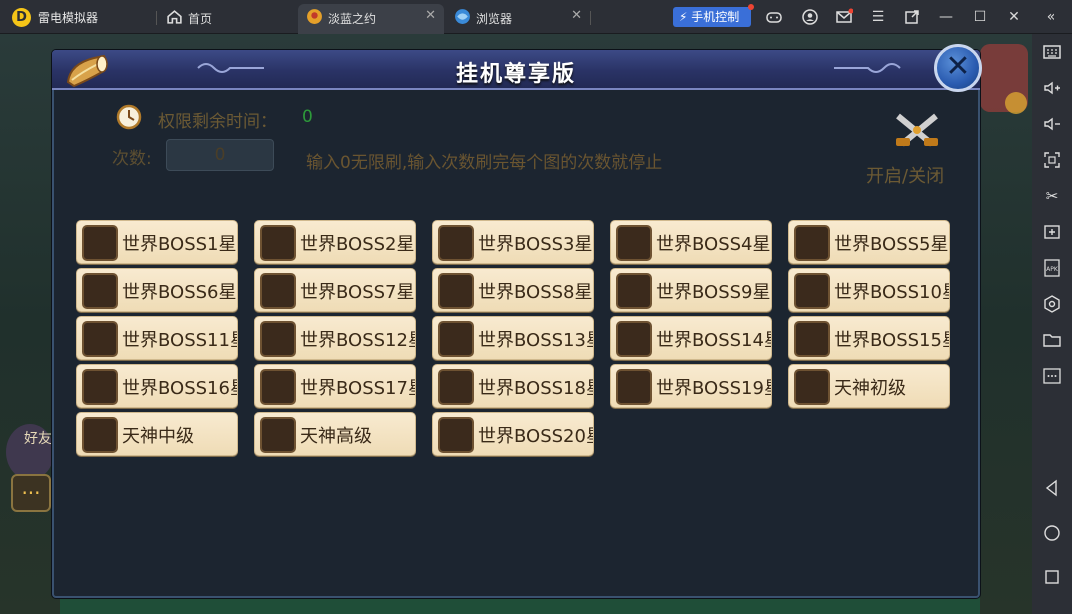  What do you see at coordinates (358, 340) in the screenshot?
I see `map-option-label: 世界BOSS12星` at bounding box center [358, 340].